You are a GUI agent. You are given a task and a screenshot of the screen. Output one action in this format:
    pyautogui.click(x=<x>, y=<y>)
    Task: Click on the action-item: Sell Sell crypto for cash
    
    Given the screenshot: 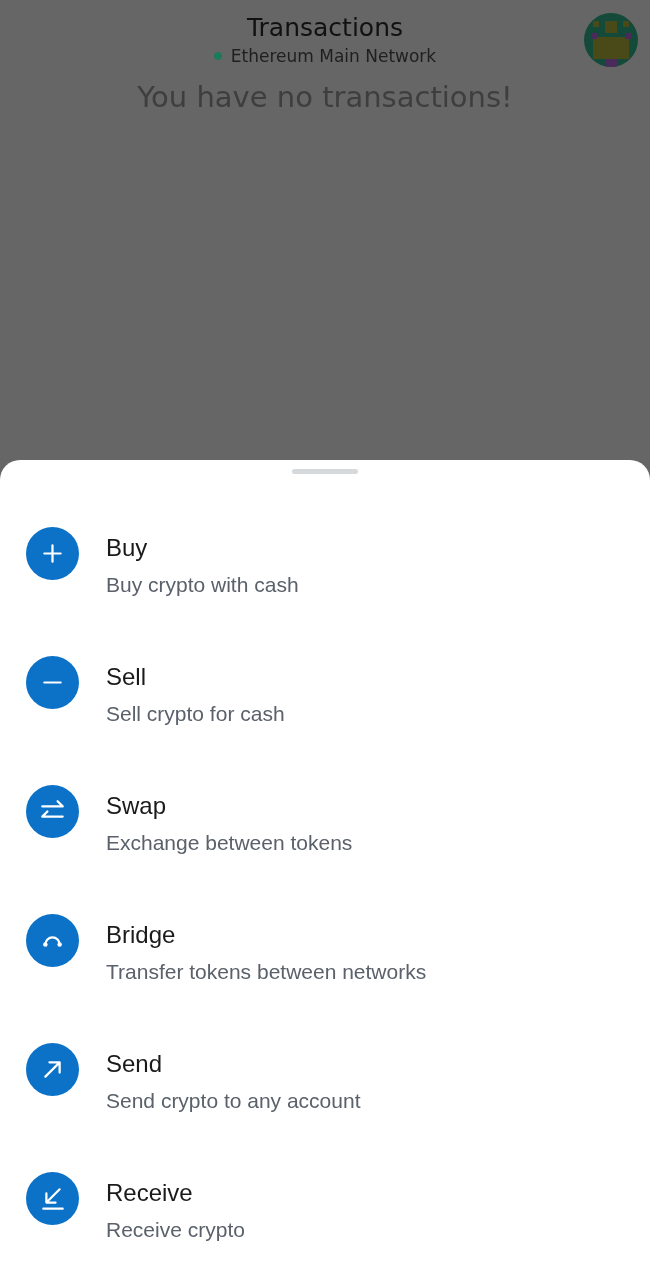 What is the action you would take?
    pyautogui.click(x=338, y=692)
    